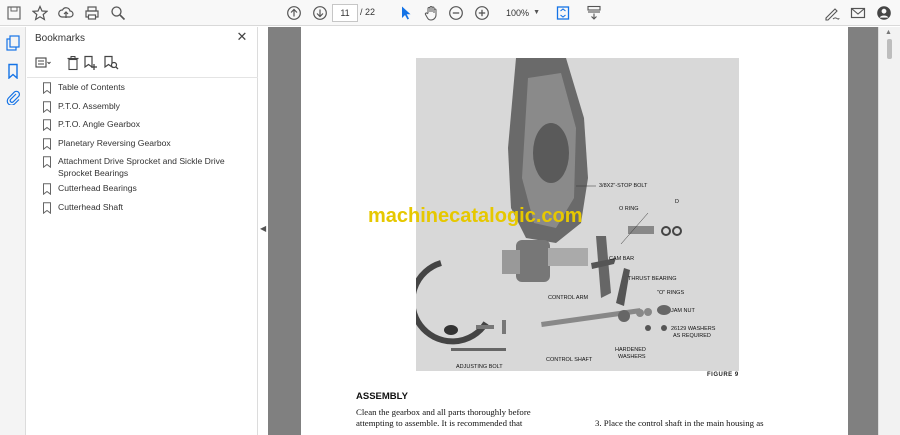  I want to click on bookmarks-icon, so click(13, 71).